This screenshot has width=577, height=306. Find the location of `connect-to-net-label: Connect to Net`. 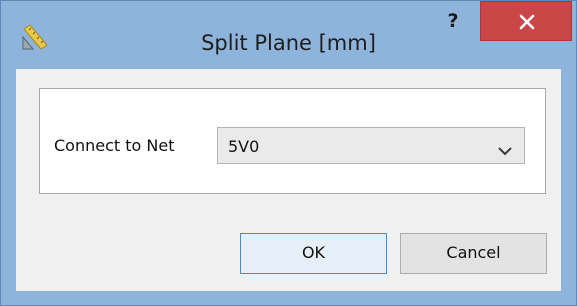

connect-to-net-label: Connect to Net is located at coordinates (114, 145).